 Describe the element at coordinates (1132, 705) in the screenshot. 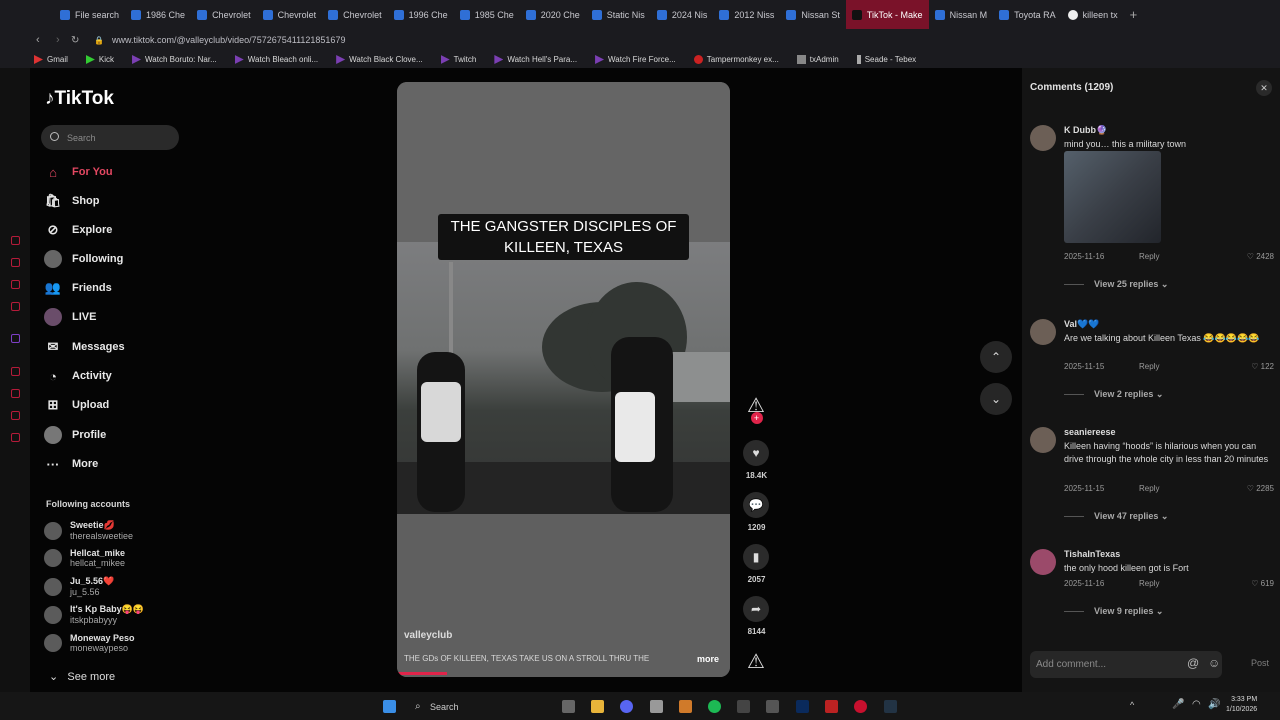

I see `chevron-up-icon: ^` at that location.